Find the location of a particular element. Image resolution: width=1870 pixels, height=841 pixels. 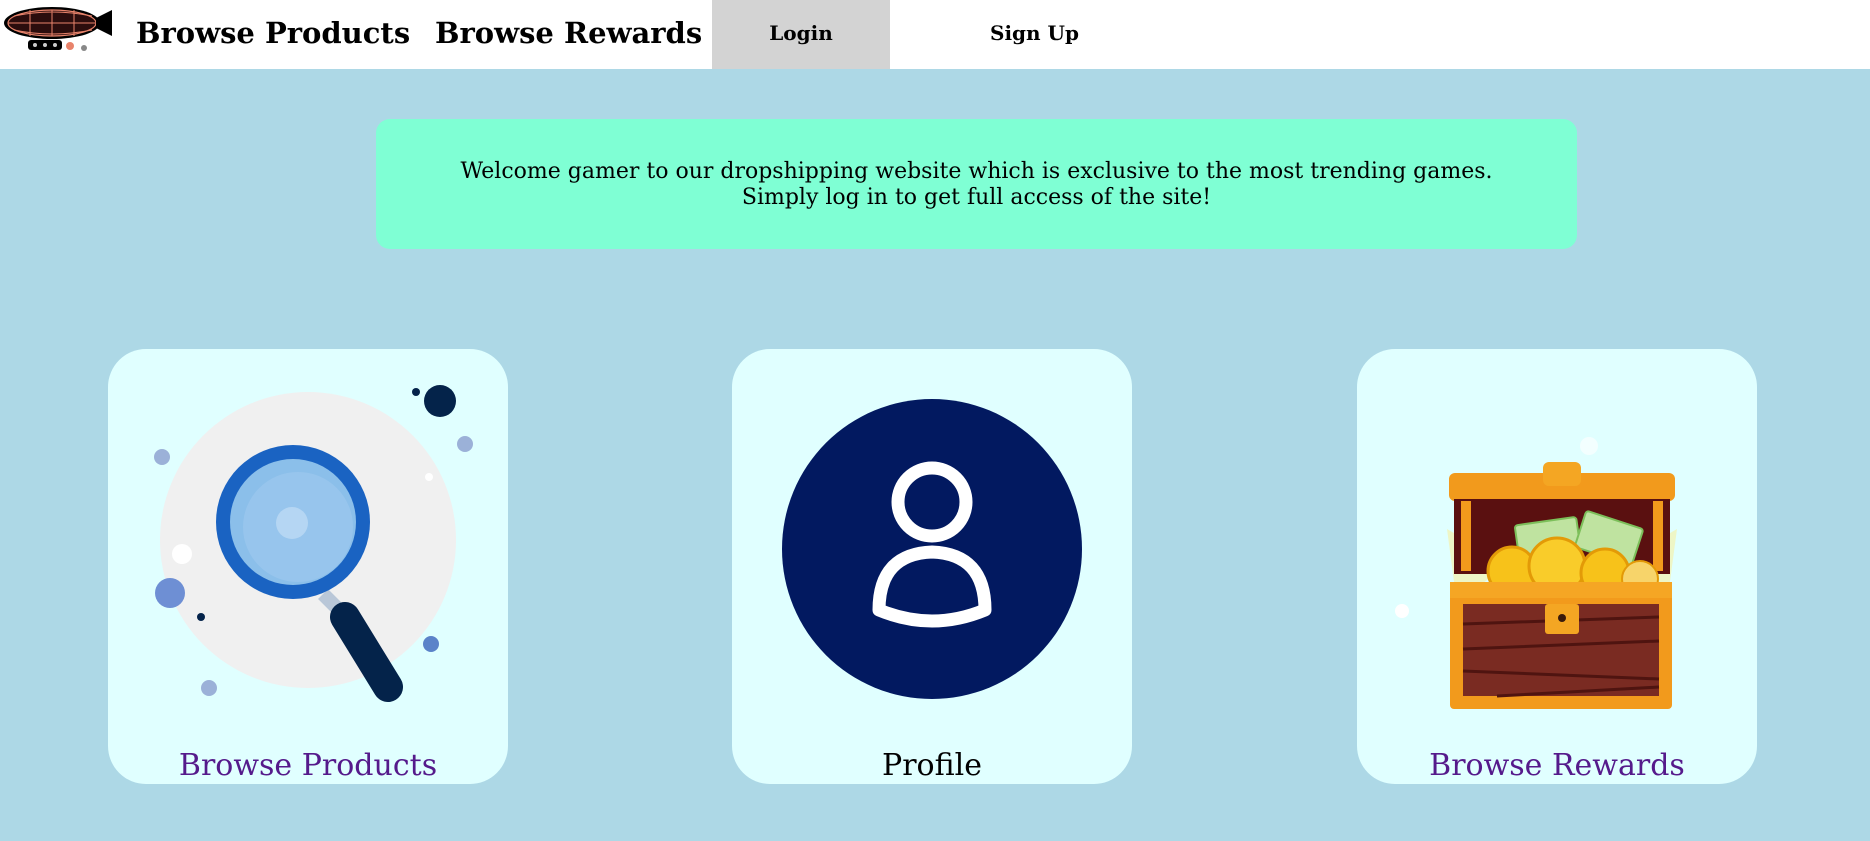

card-browse-rewards: Browse Rewards is located at coordinates (1557, 566).